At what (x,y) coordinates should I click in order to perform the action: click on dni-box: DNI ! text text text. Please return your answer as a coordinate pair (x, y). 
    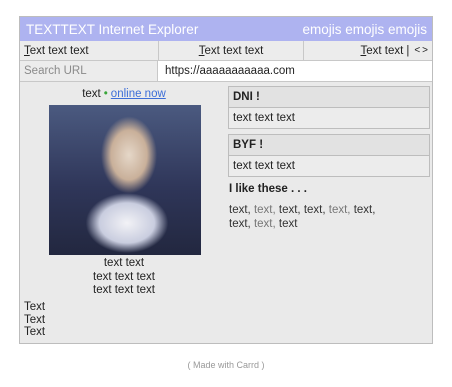
    Looking at the image, I should click on (329, 107).